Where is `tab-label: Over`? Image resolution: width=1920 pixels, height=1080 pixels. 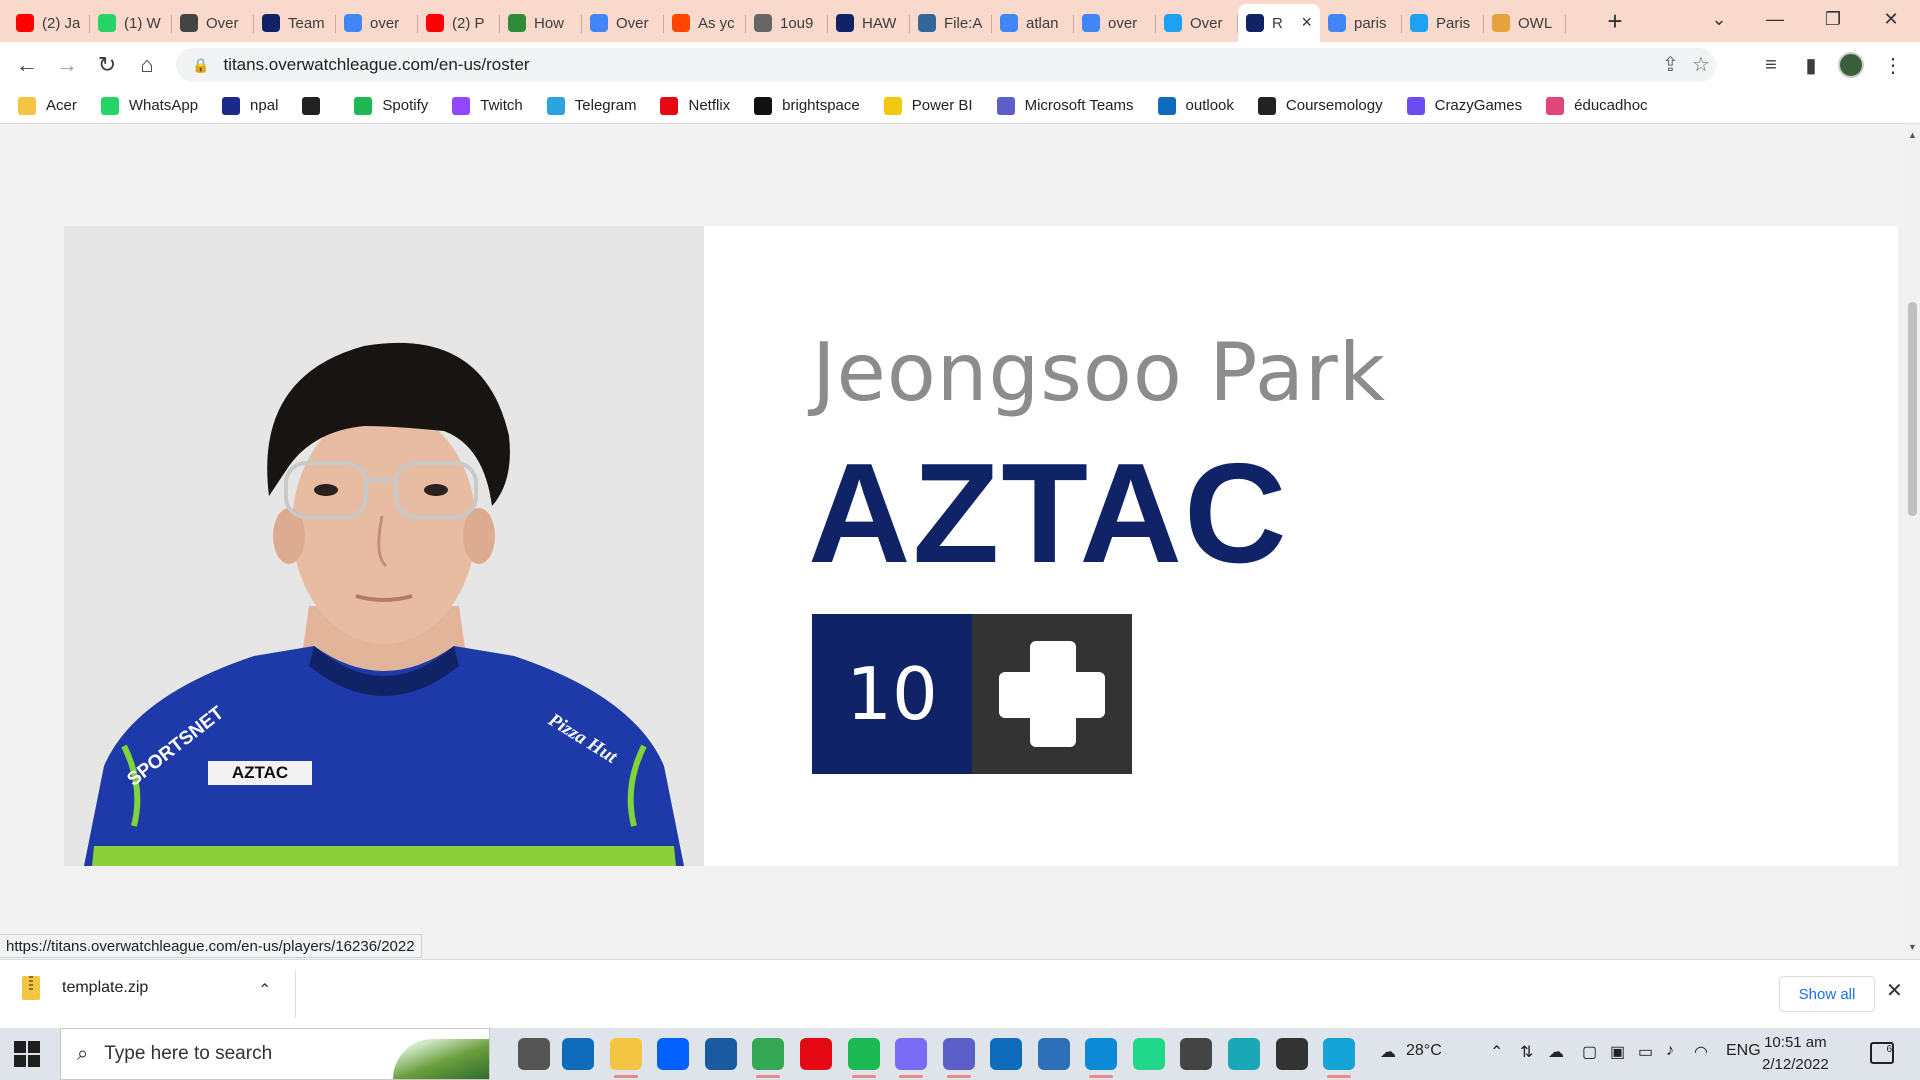 tab-label: Over is located at coordinates (1206, 23).